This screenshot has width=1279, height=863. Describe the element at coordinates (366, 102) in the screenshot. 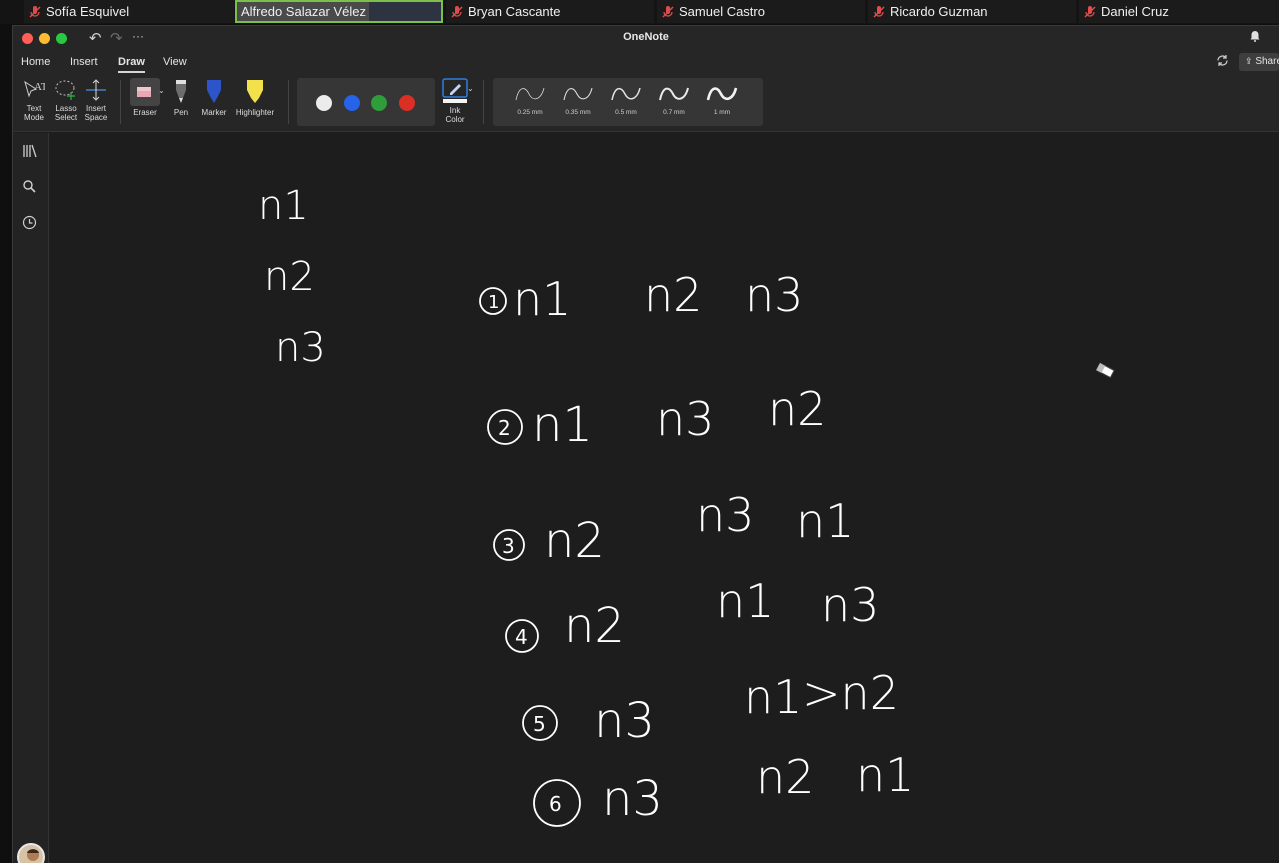

I see `color-swatch-group` at that location.